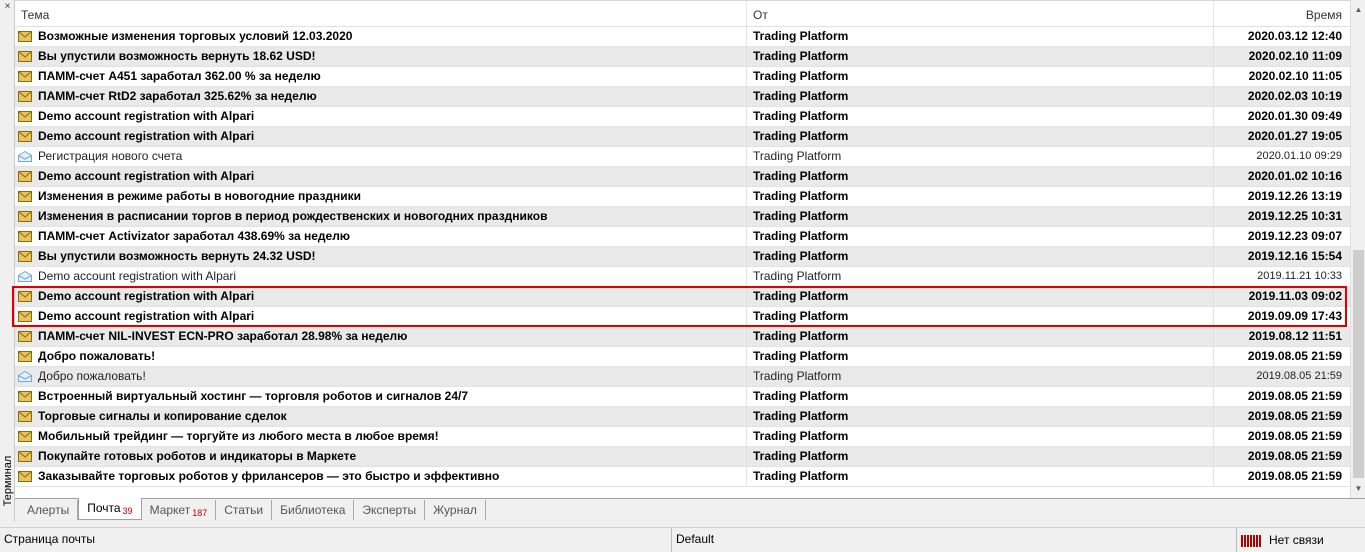 This screenshot has width=1365, height=552. What do you see at coordinates (1294, 236) in the screenshot?
I see `cell-time: 2019.12.23 09:07` at bounding box center [1294, 236].